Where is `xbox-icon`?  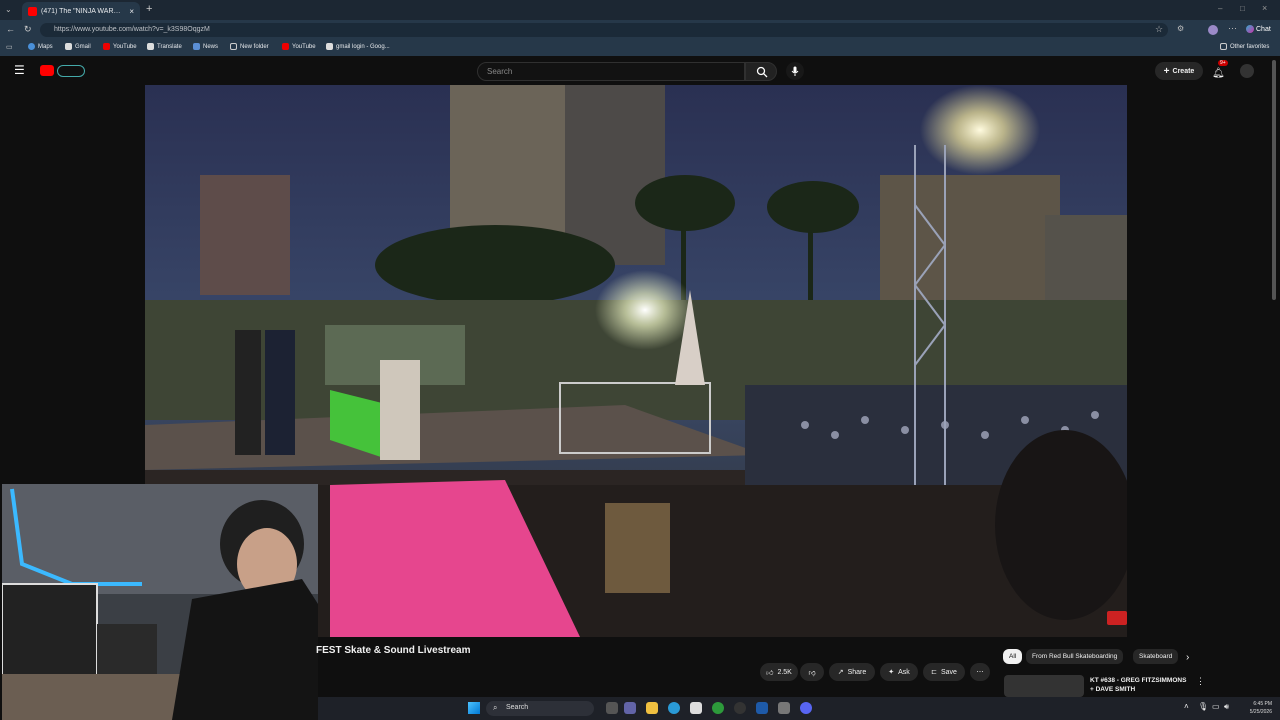
xbox-icon is located at coordinates (718, 708).